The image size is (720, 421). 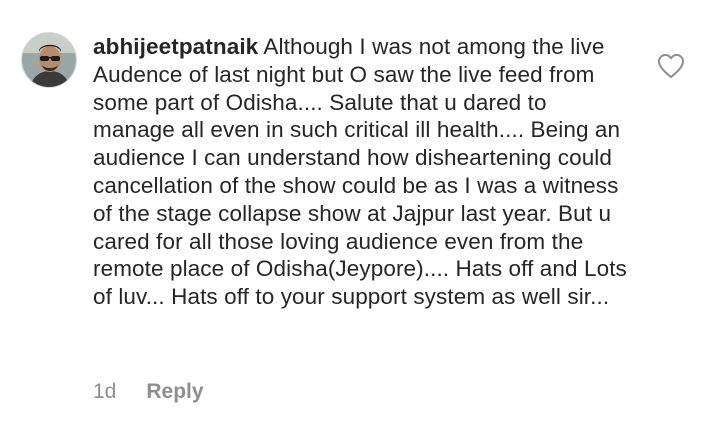 I want to click on comment-username: abhijeetpatnaik, so click(x=175, y=46).